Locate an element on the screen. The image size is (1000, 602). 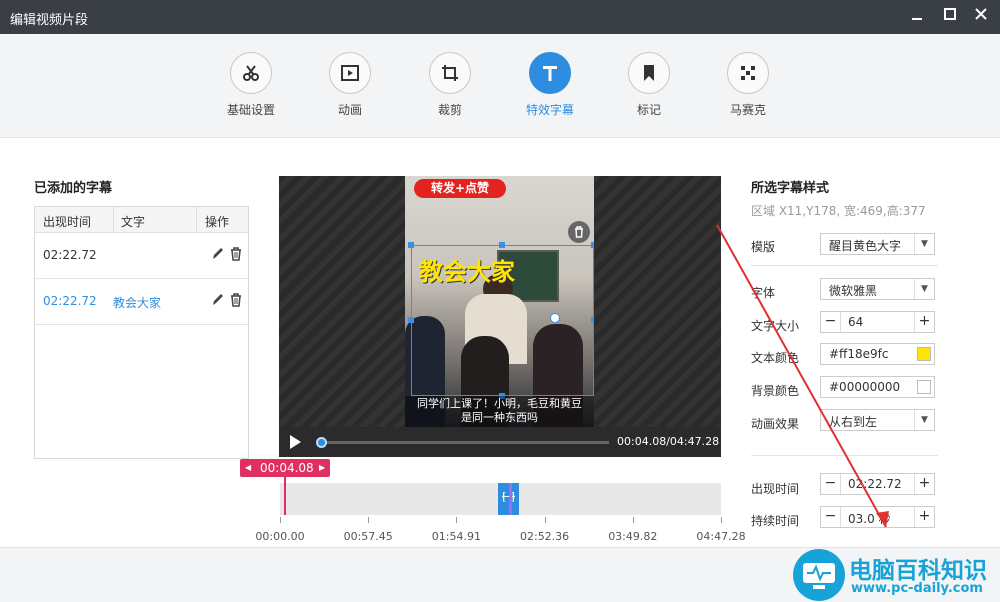
title-bar: 编辑视频片段 is located at coordinates (500, 17).